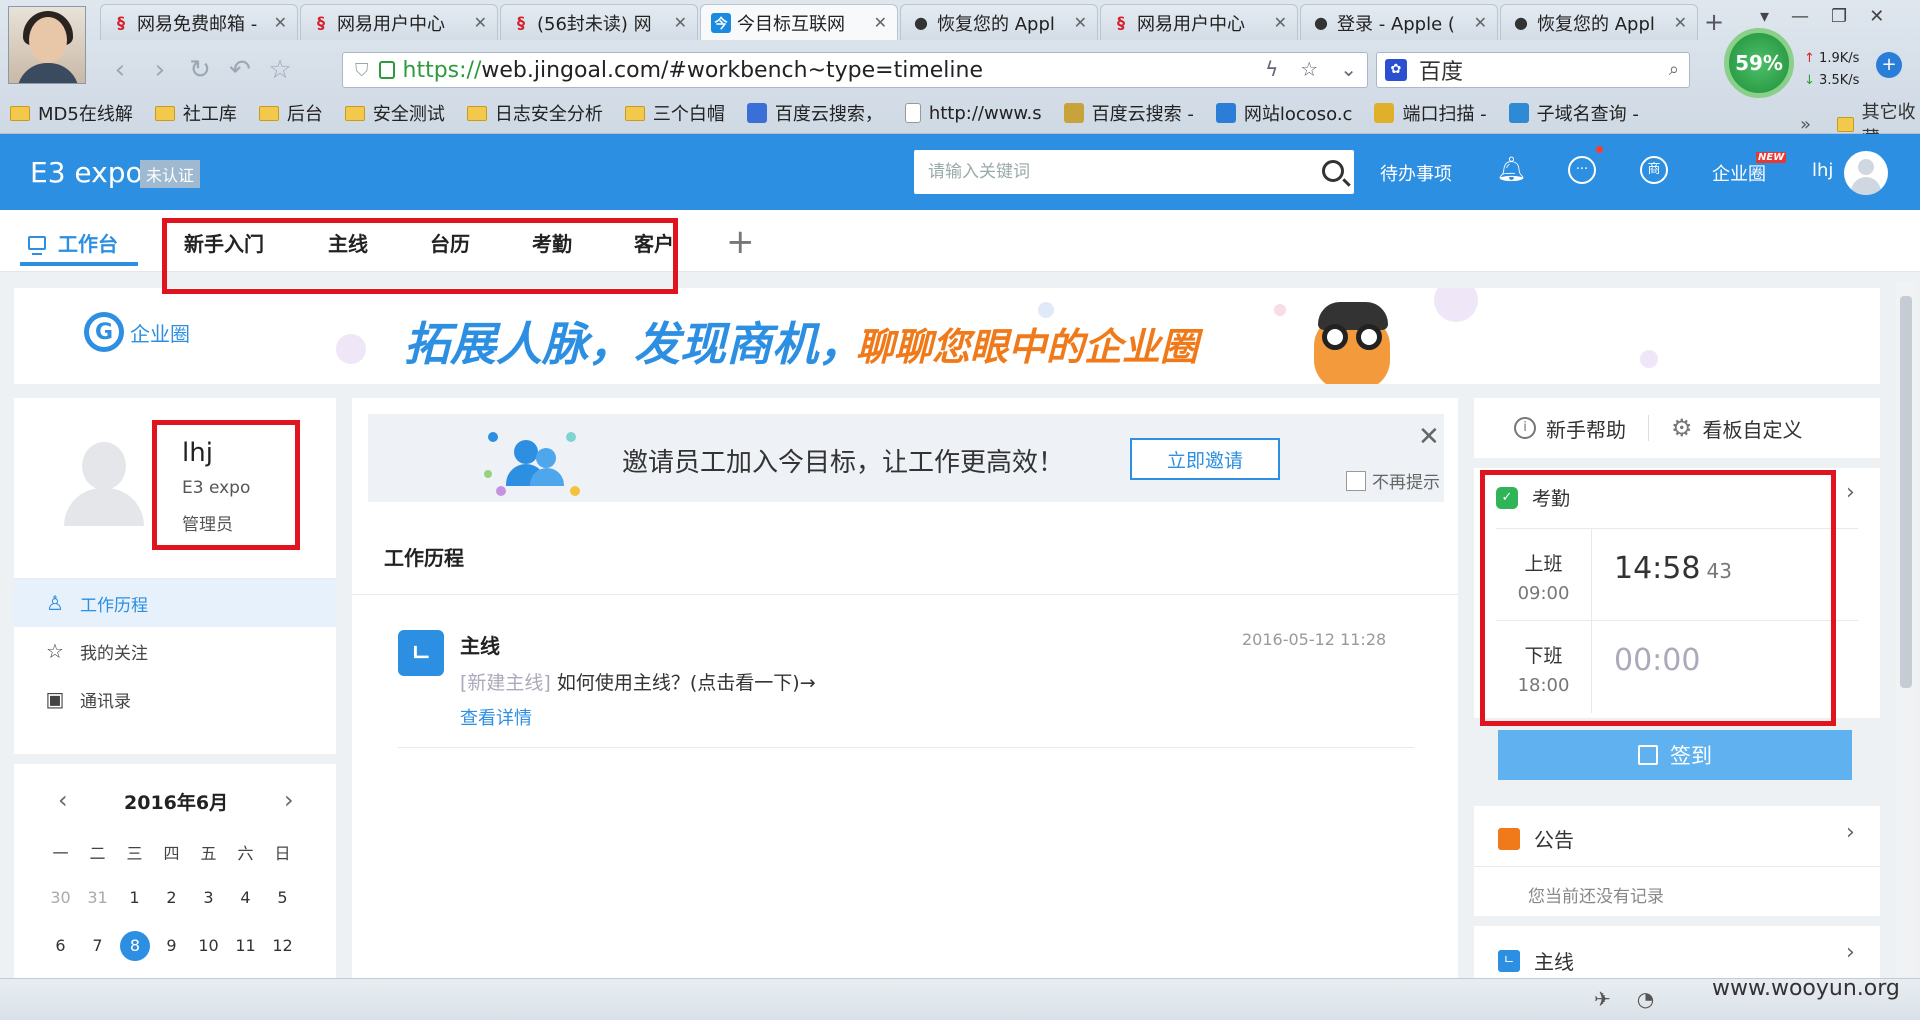  Describe the element at coordinates (638, 681) in the screenshot. I see `entry-description: [新建主线] 如何使用主线？(点击看一下)→` at that location.